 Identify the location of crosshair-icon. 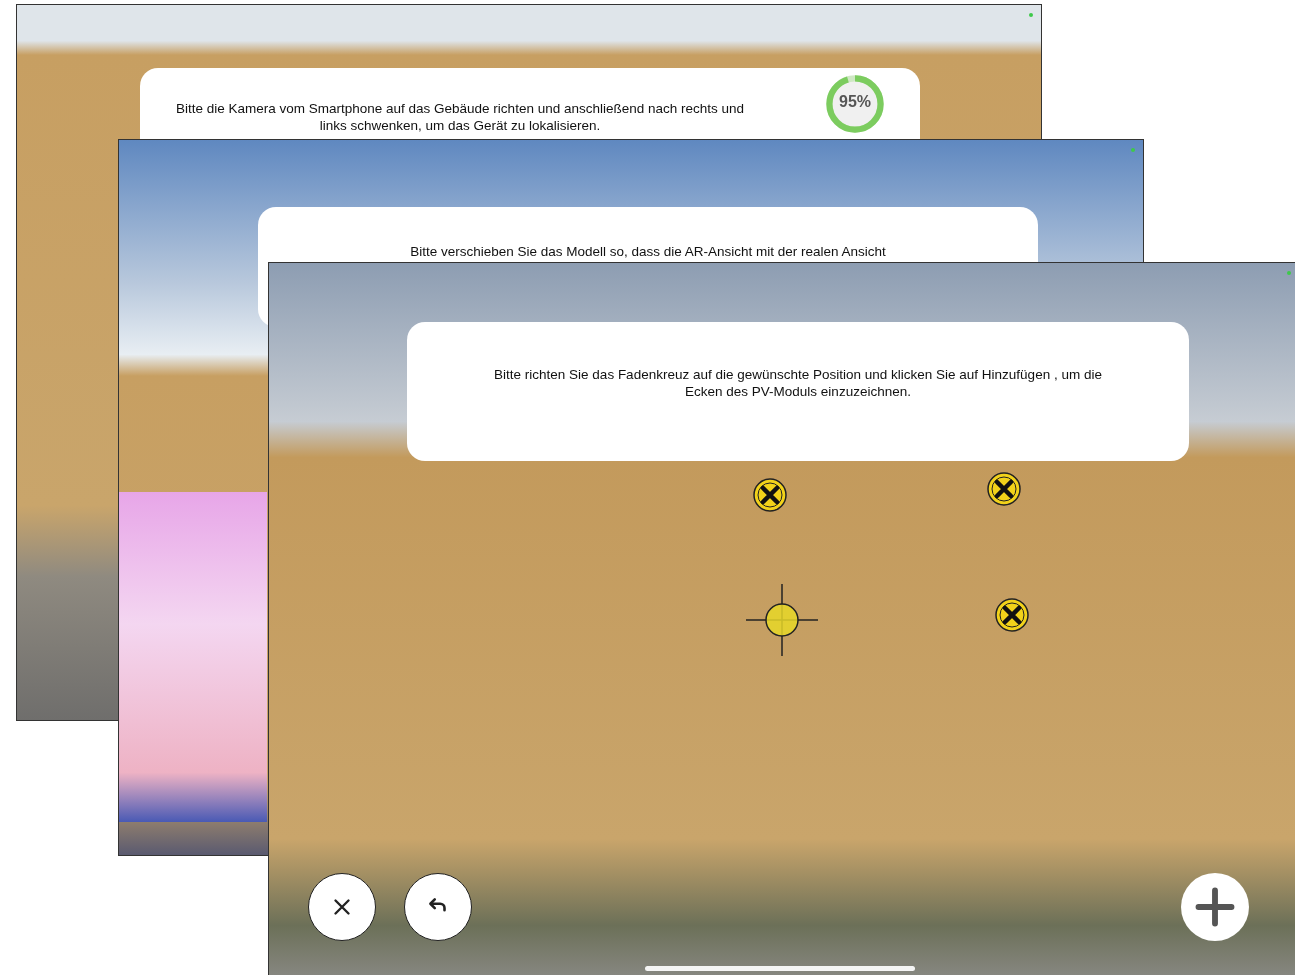
(782, 620).